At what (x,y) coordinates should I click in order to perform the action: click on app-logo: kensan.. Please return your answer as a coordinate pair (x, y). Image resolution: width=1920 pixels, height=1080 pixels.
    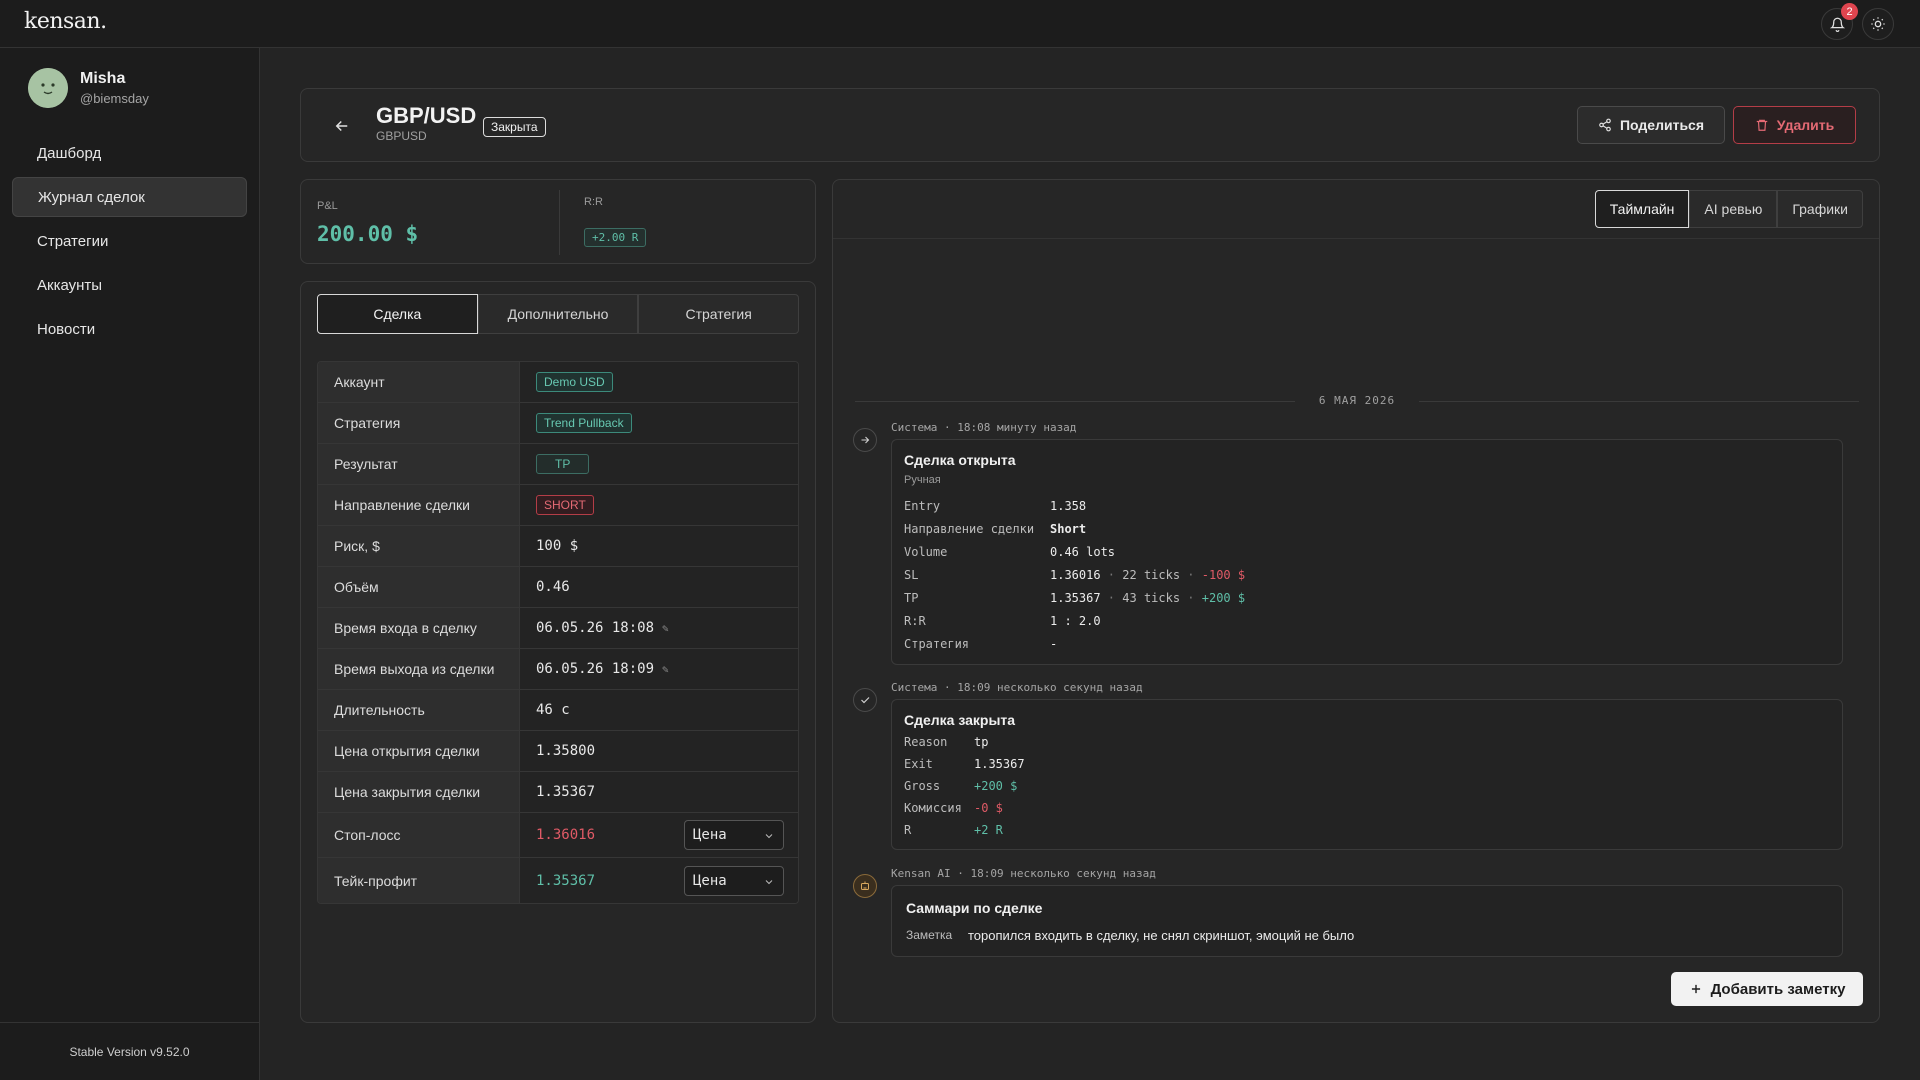
    Looking at the image, I should click on (65, 21).